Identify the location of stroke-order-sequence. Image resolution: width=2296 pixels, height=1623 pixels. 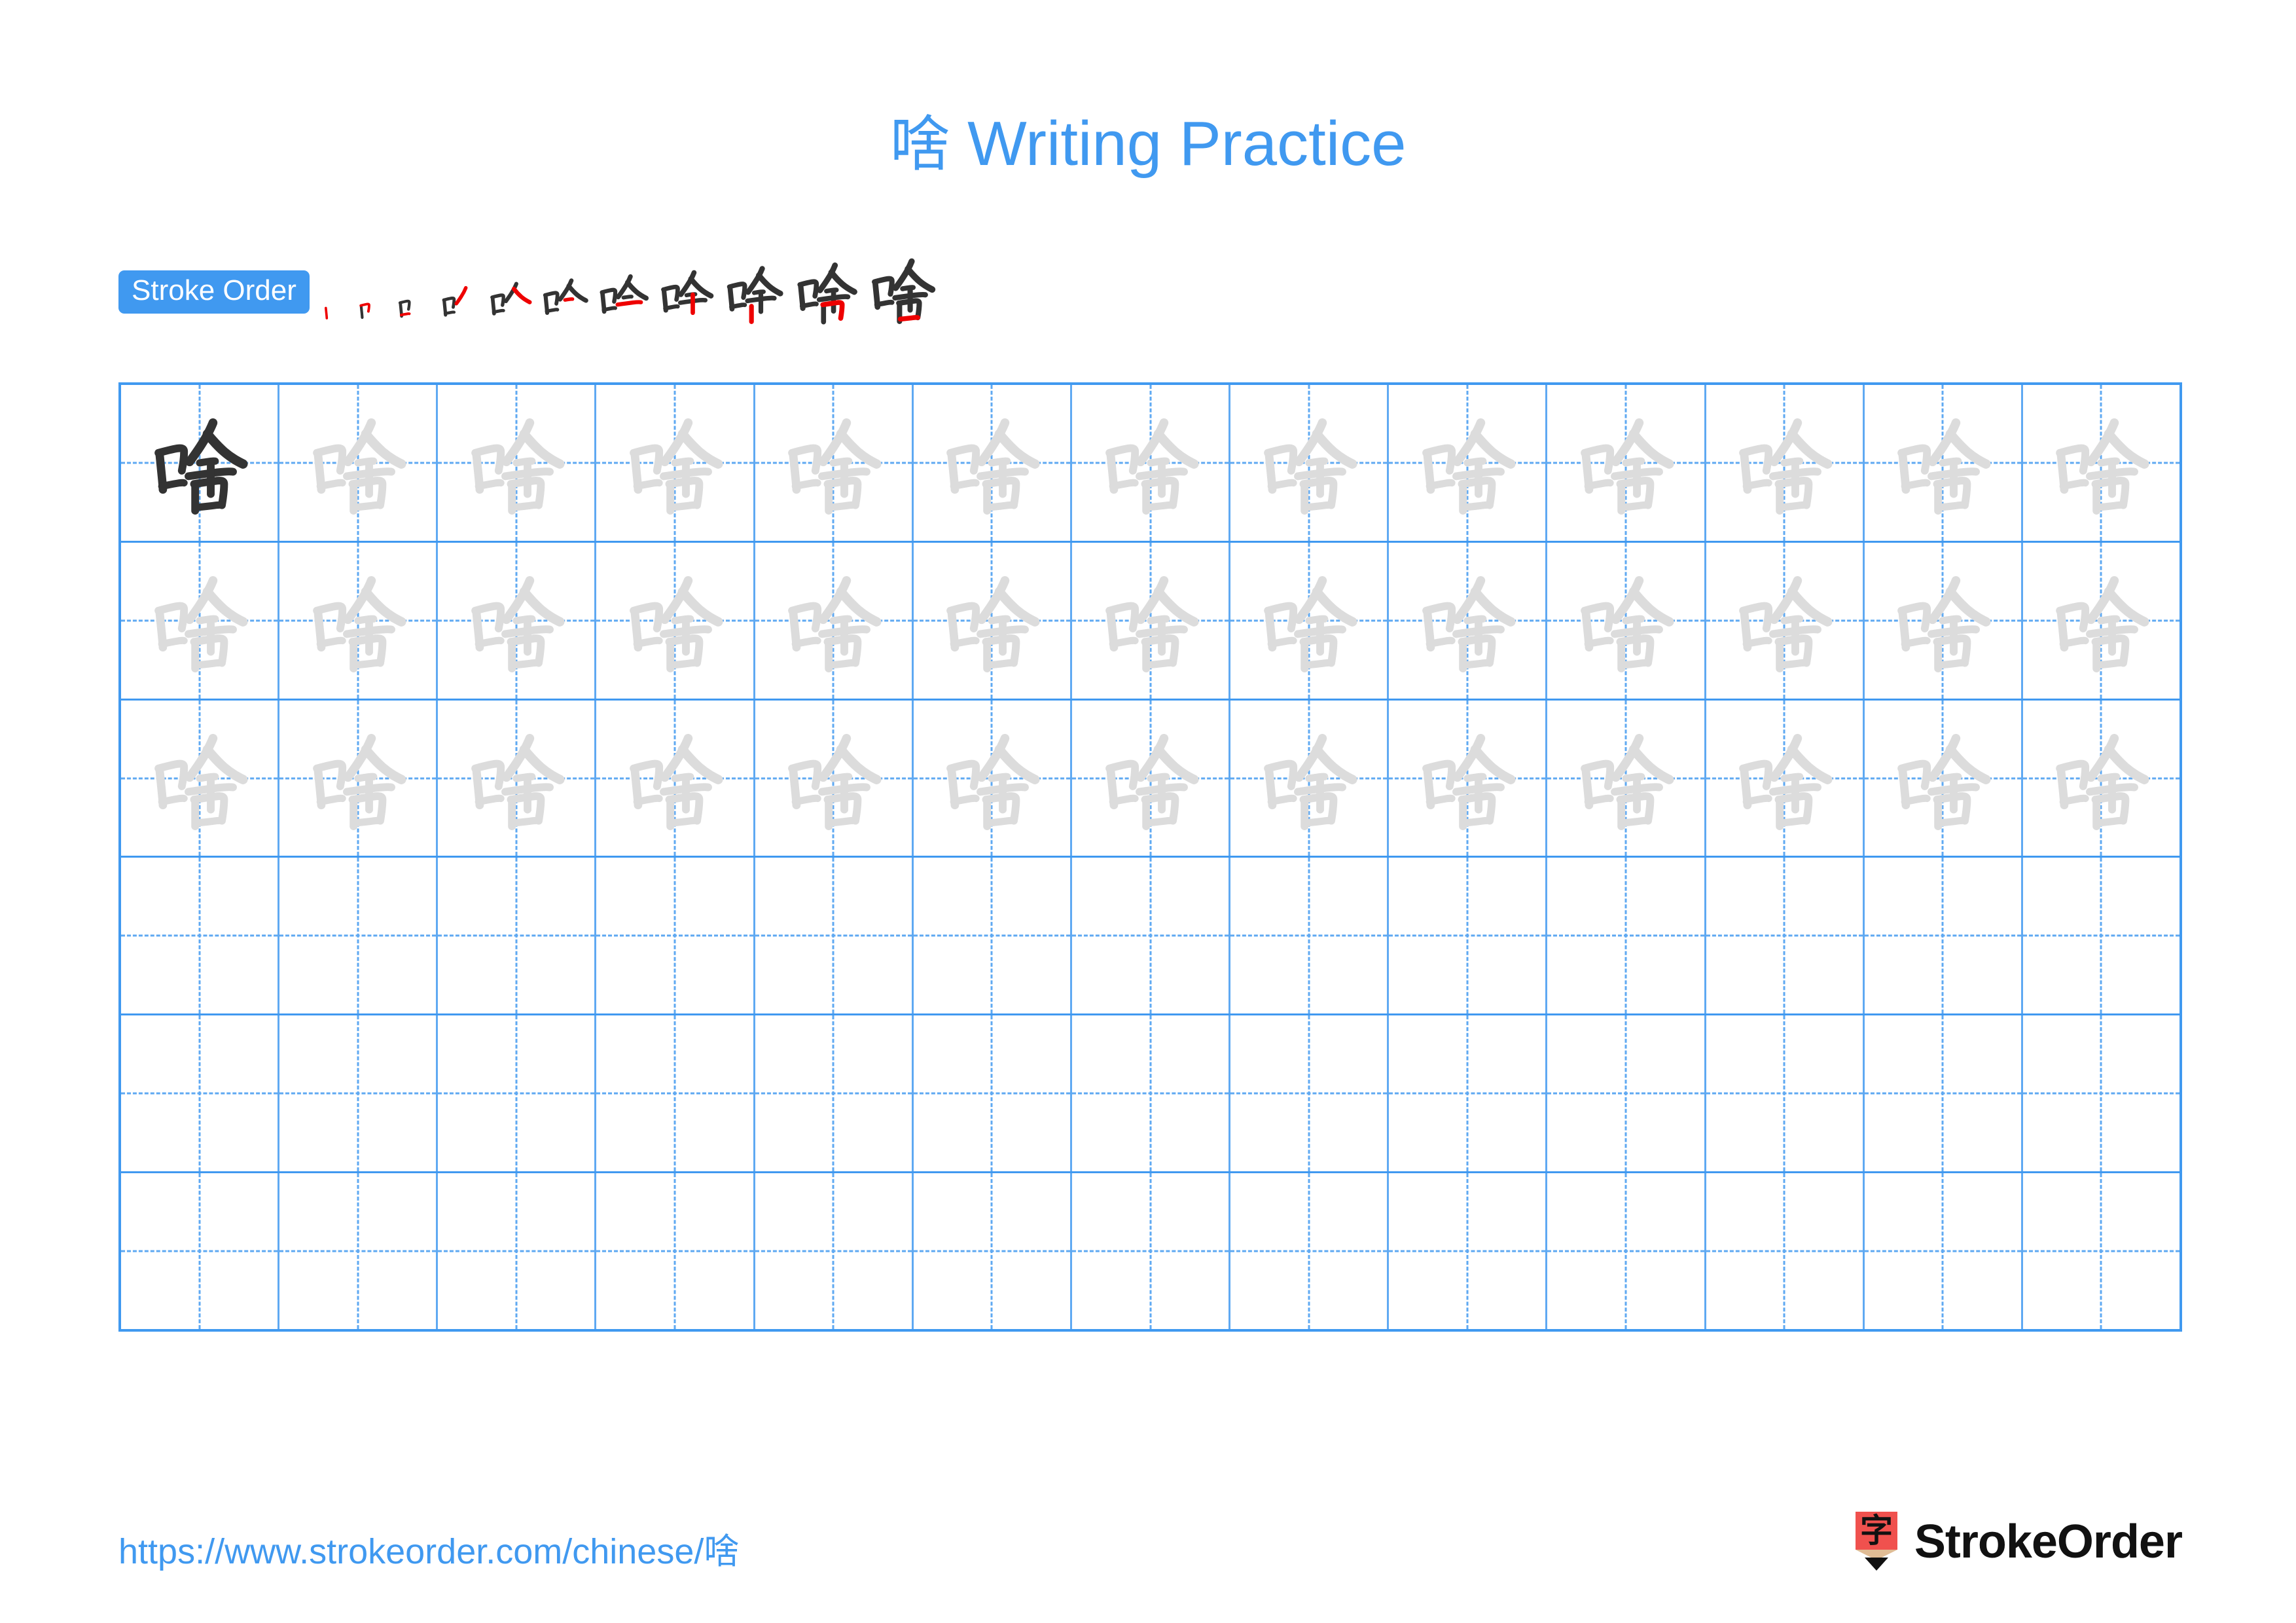
(632, 292).